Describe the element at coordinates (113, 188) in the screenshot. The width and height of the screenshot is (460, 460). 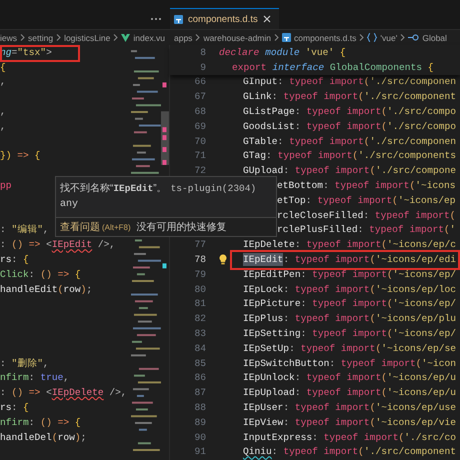
I see `error-message: 找不到名称“IEpEdit”。` at that location.